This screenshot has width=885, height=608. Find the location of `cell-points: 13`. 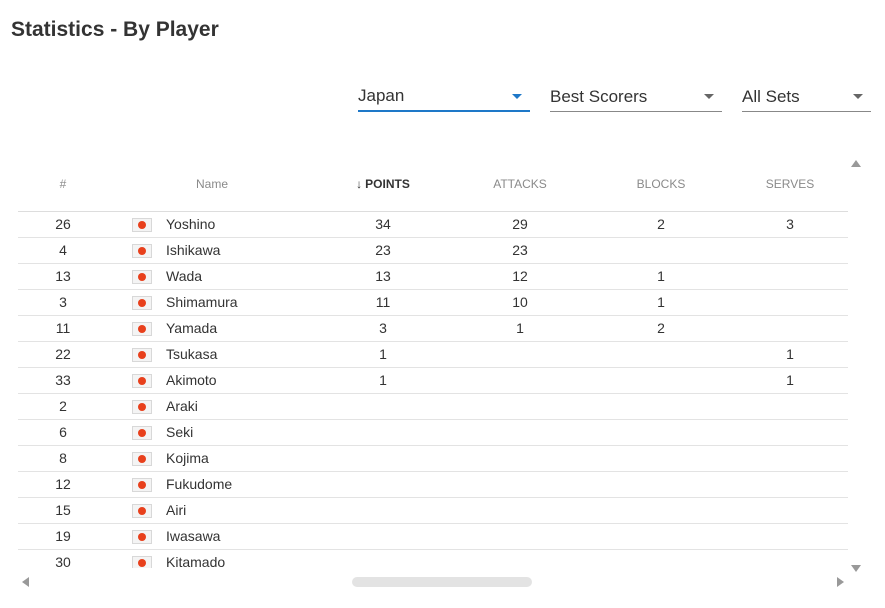

cell-points: 13 is located at coordinates (383, 276).